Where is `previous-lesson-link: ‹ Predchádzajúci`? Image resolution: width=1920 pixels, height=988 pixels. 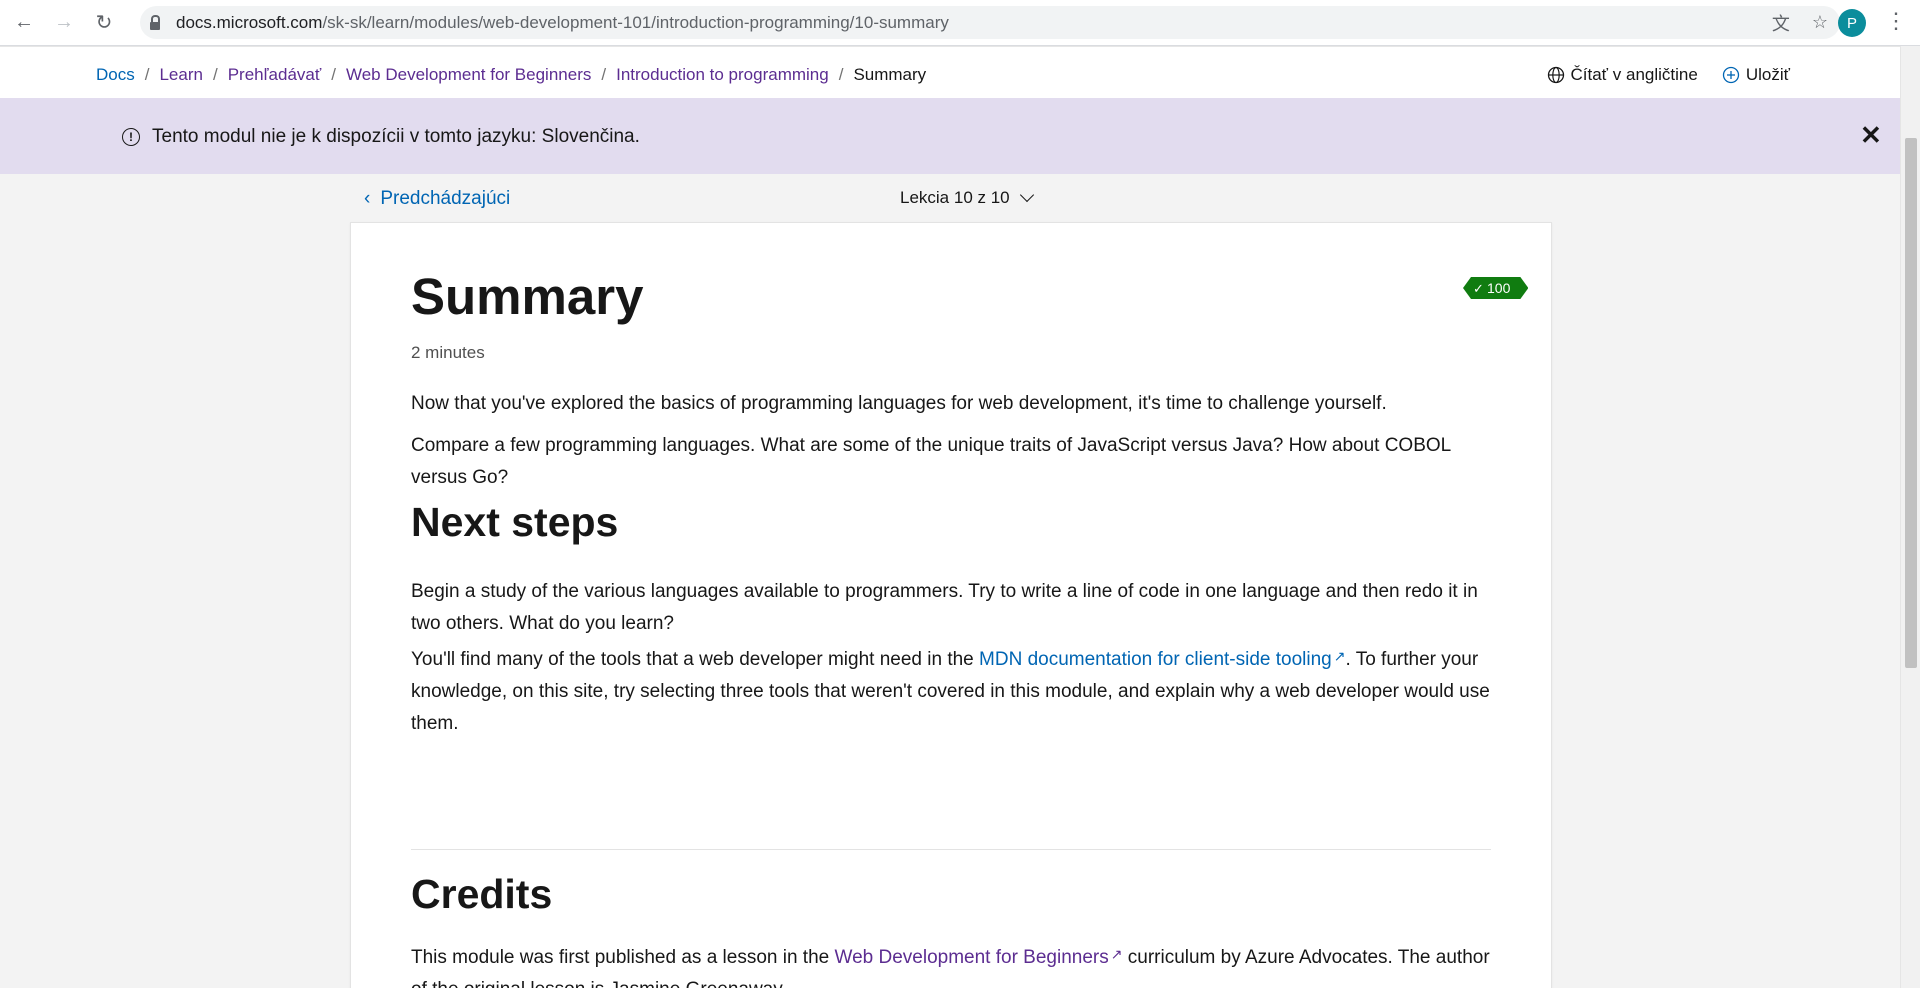
previous-lesson-link: ‹ Predchádzajúci is located at coordinates (437, 199).